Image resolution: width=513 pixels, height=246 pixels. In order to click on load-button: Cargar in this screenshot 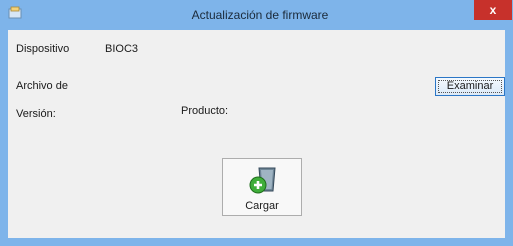, I will do `click(262, 187)`.